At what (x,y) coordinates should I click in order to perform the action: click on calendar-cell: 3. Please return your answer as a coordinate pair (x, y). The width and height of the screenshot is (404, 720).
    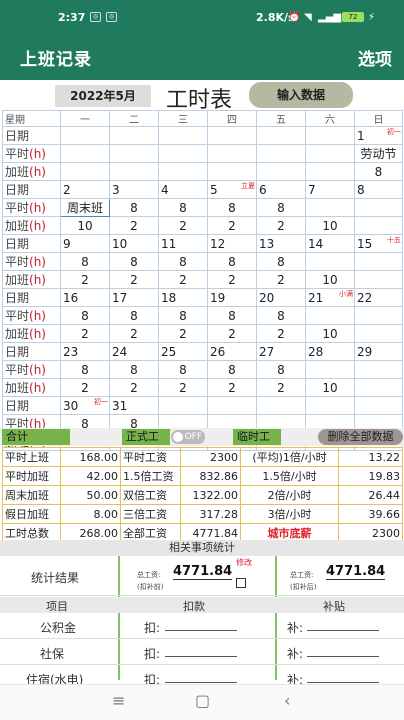
    Looking at the image, I should click on (134, 189).